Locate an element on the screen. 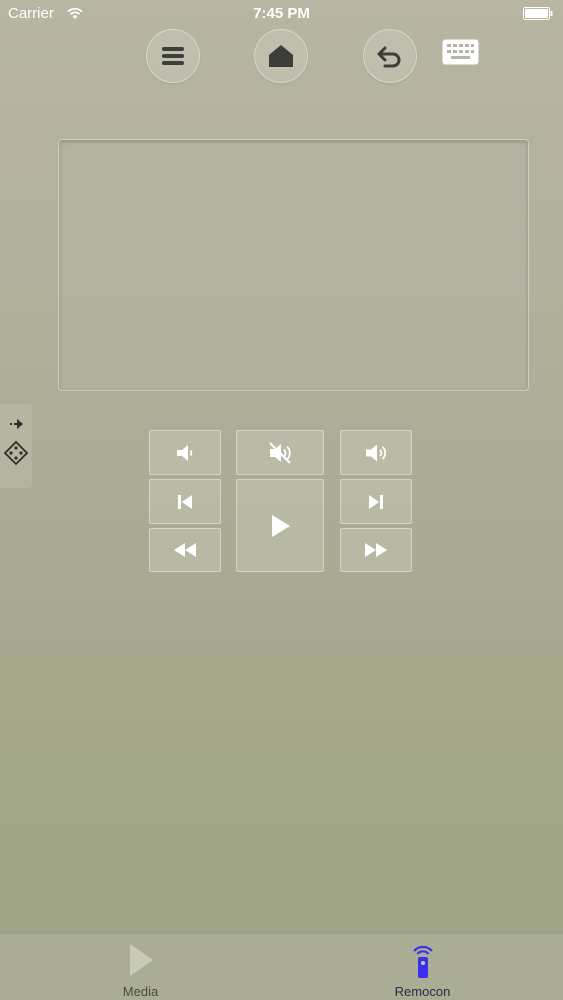  rewind-icon is located at coordinates (185, 550).